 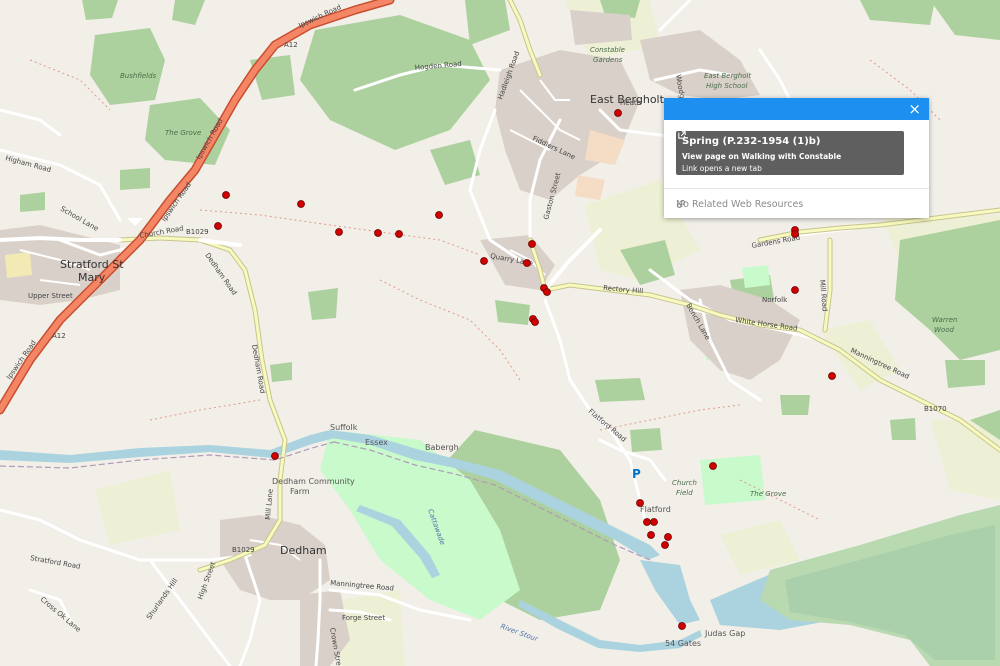 What do you see at coordinates (519, 632) in the screenshot?
I see `water-label-river-stour: River Stour` at bounding box center [519, 632].